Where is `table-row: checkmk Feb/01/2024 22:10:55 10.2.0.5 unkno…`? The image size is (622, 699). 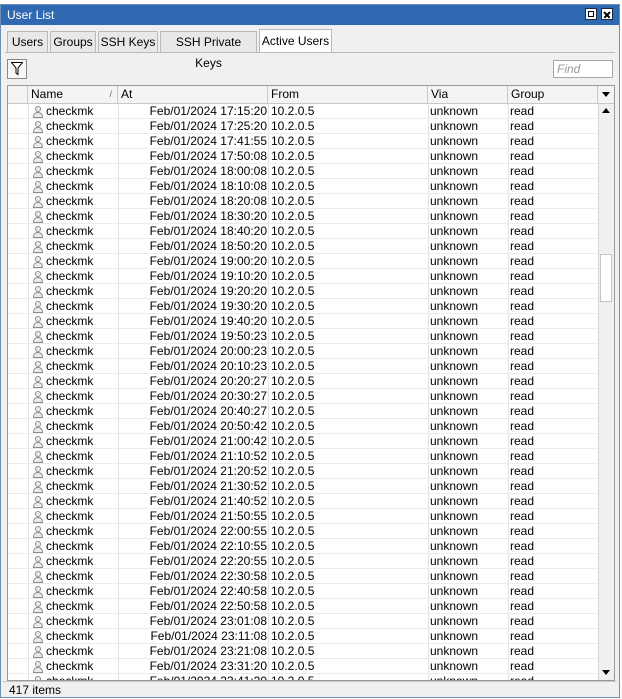 table-row: checkmk Feb/01/2024 22:10:55 10.2.0.5 unkno… is located at coordinates (303, 546).